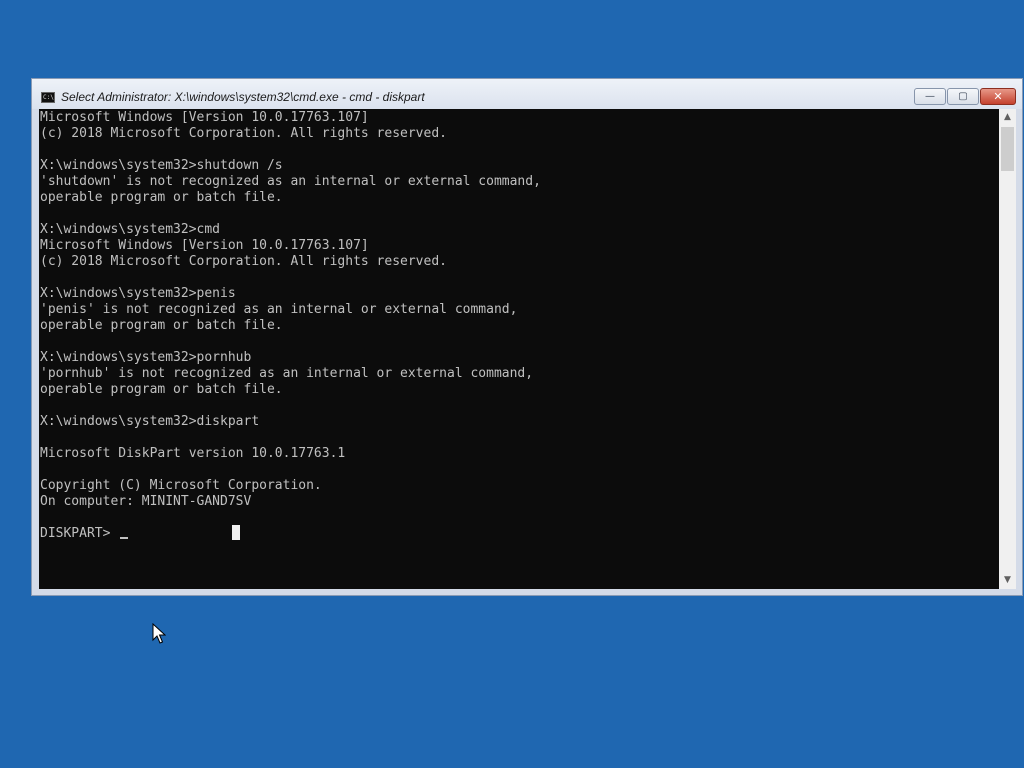  I want to click on block-cursor, so click(236, 532).